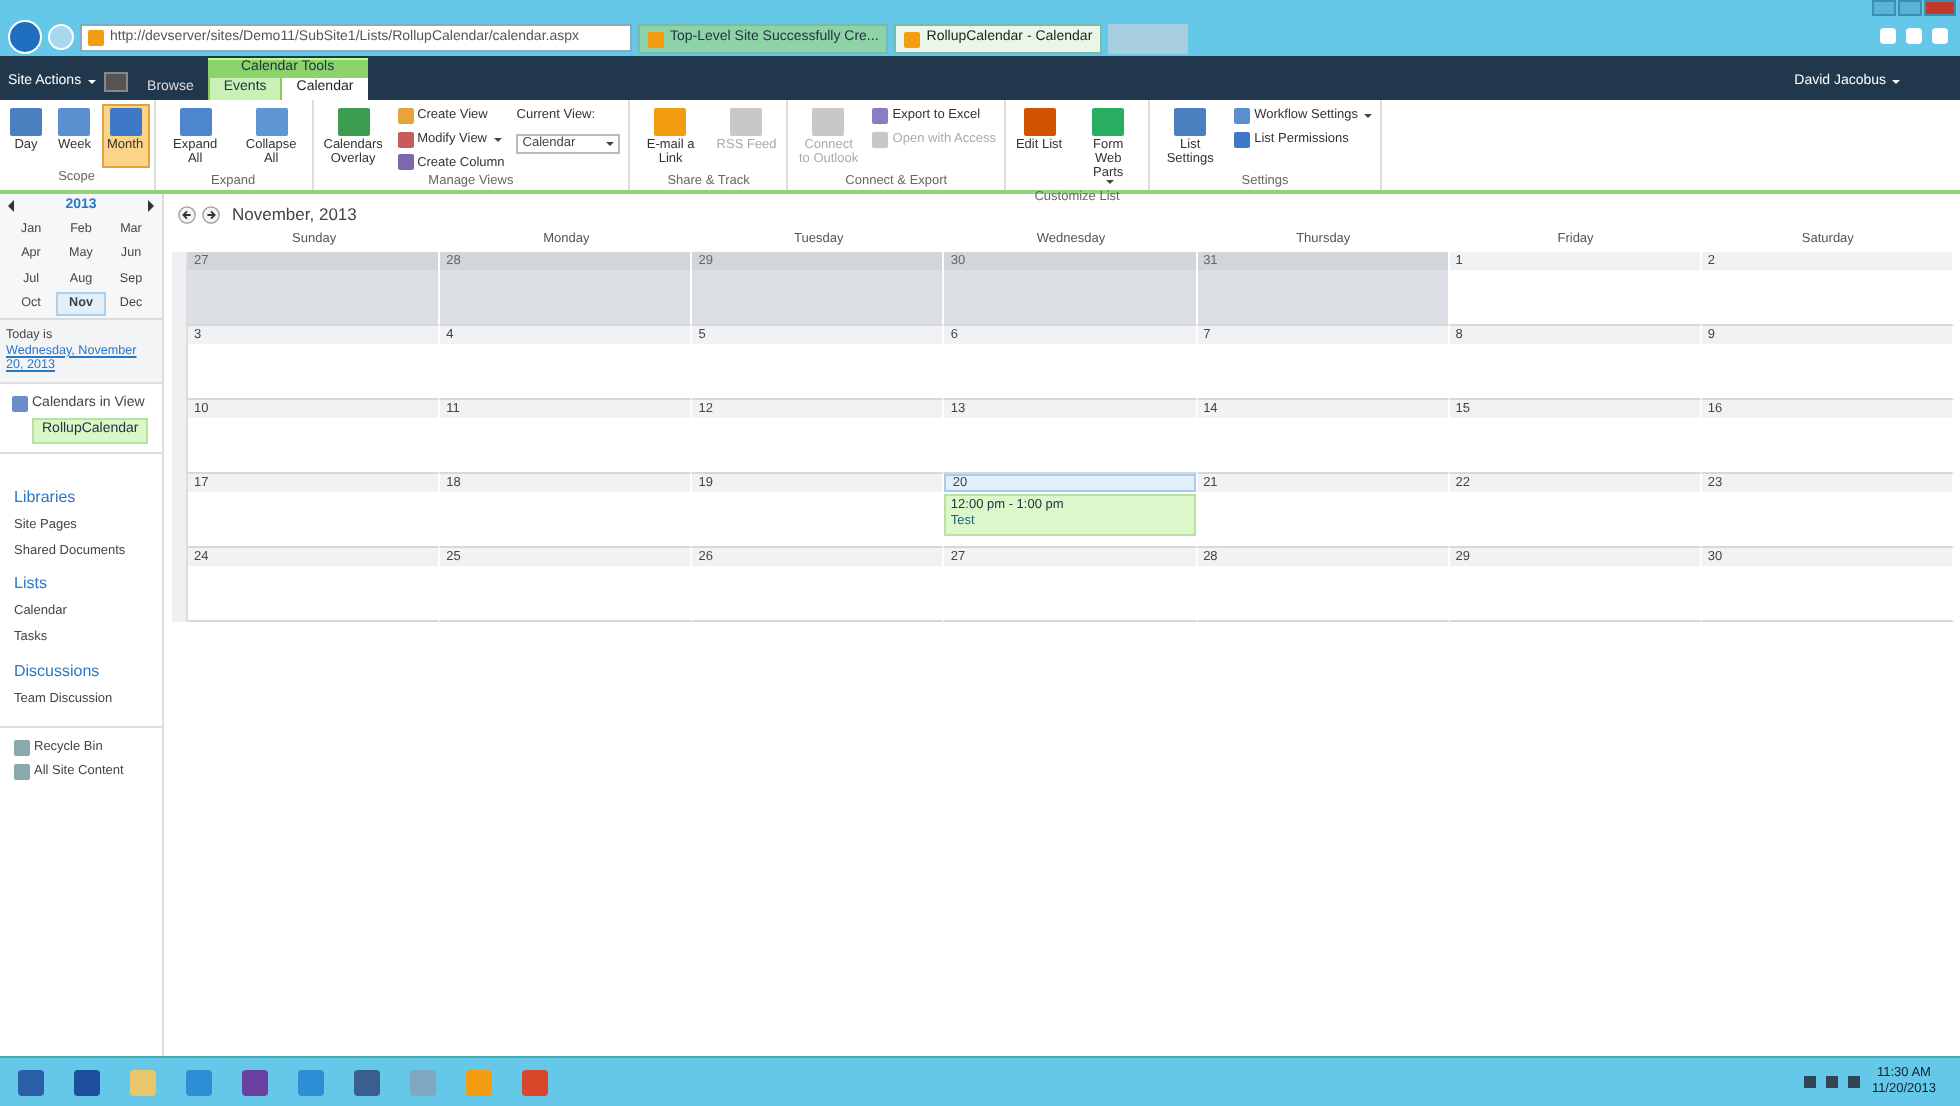 Image resolution: width=1960 pixels, height=1106 pixels. What do you see at coordinates (294, 214) in the screenshot?
I see `month-title: November, 2013` at bounding box center [294, 214].